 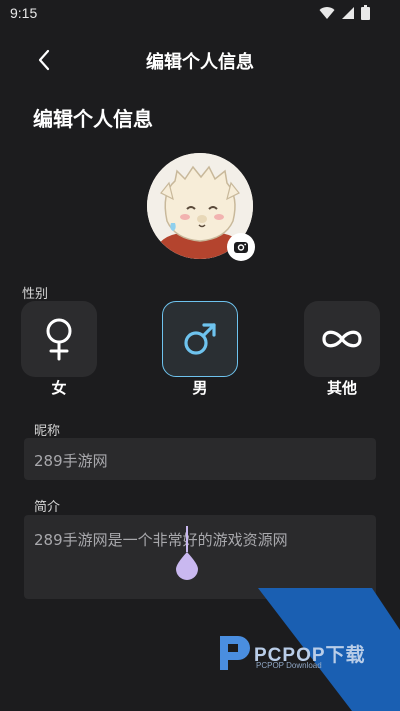 I want to click on text-cursor-handle, so click(x=187, y=552).